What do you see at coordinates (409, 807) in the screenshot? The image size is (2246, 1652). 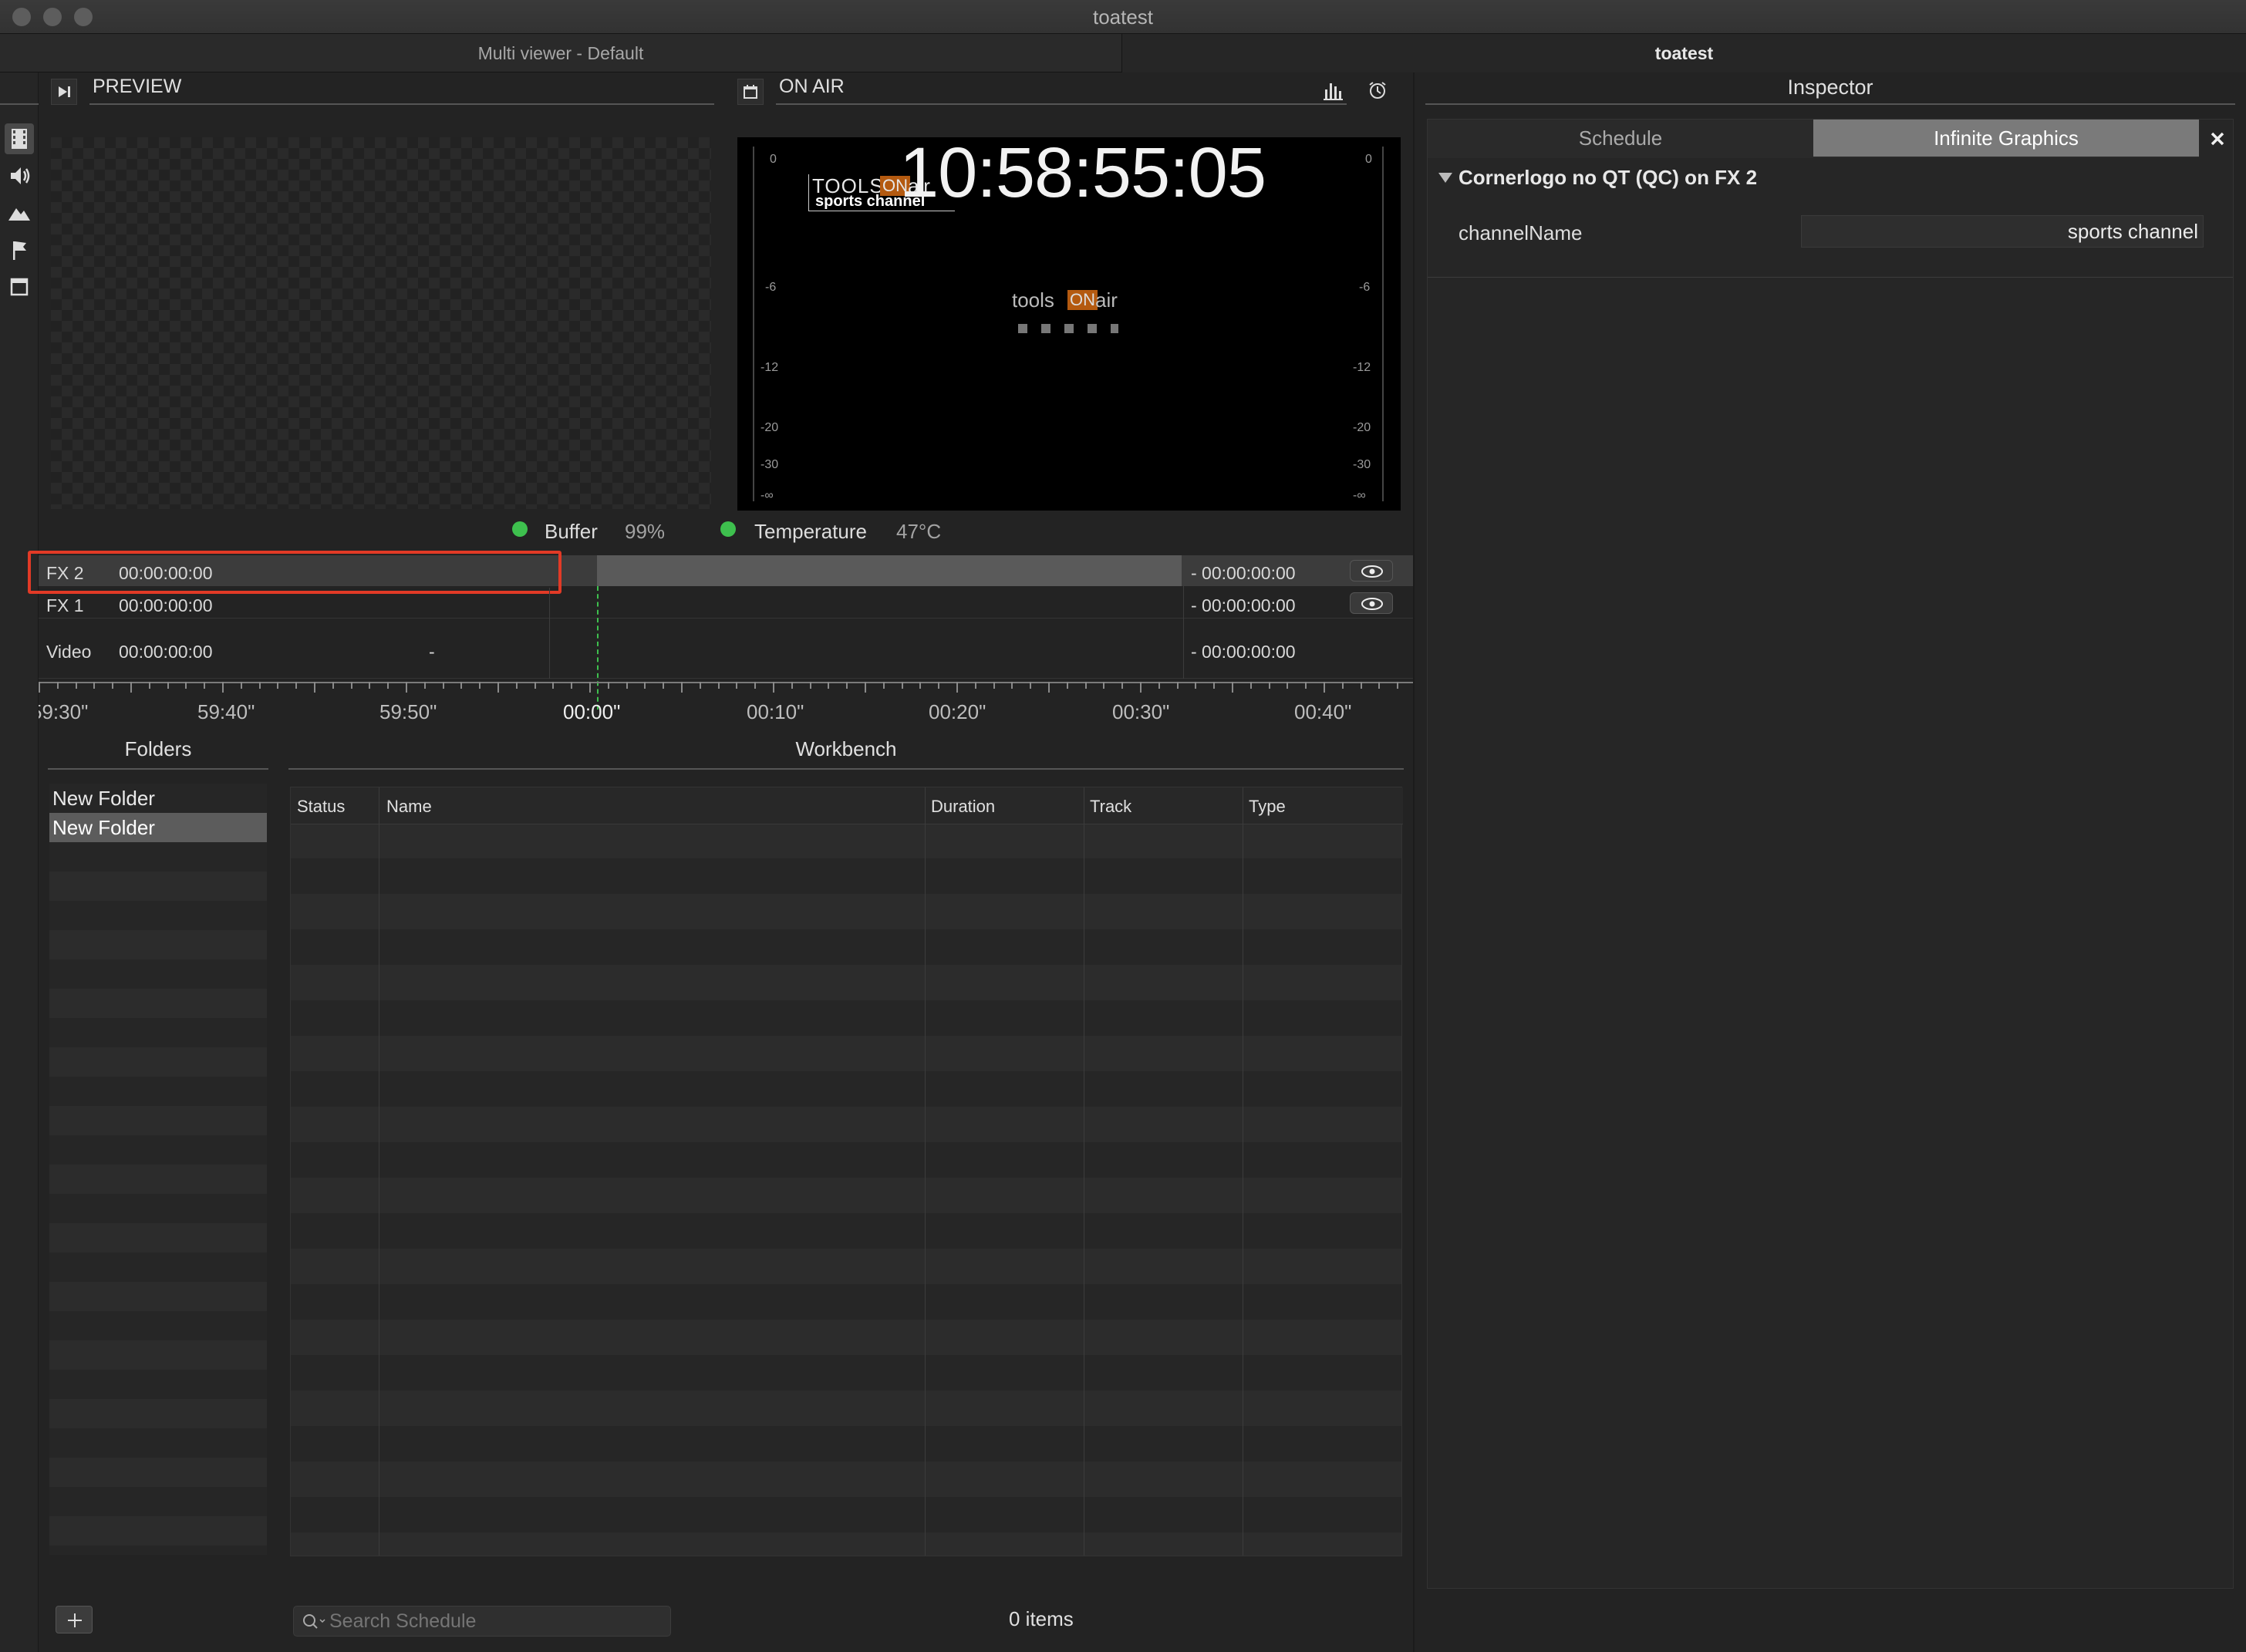 I see `column-name: Name` at bounding box center [409, 807].